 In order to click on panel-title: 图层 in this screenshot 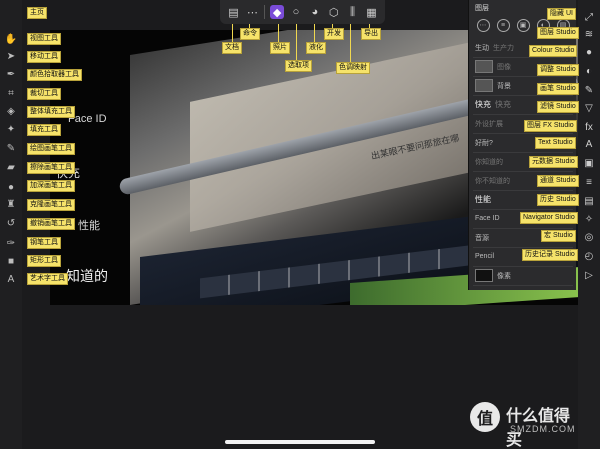, I will do `click(482, 8)`.